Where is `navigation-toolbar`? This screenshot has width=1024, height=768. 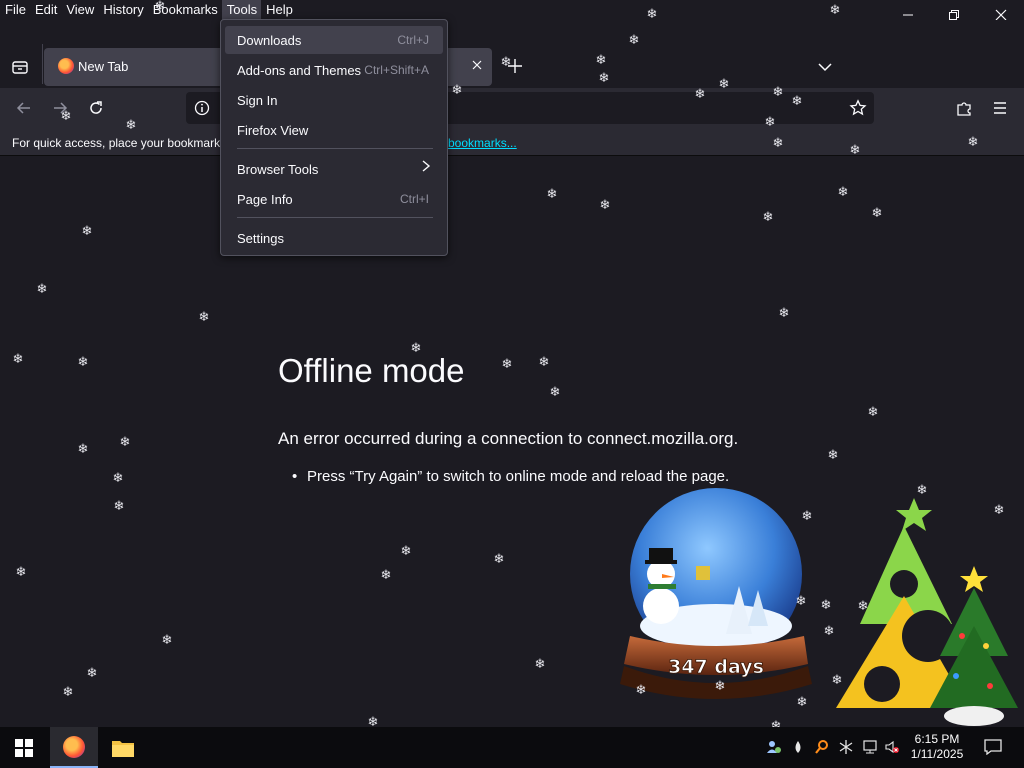 navigation-toolbar is located at coordinates (512, 108).